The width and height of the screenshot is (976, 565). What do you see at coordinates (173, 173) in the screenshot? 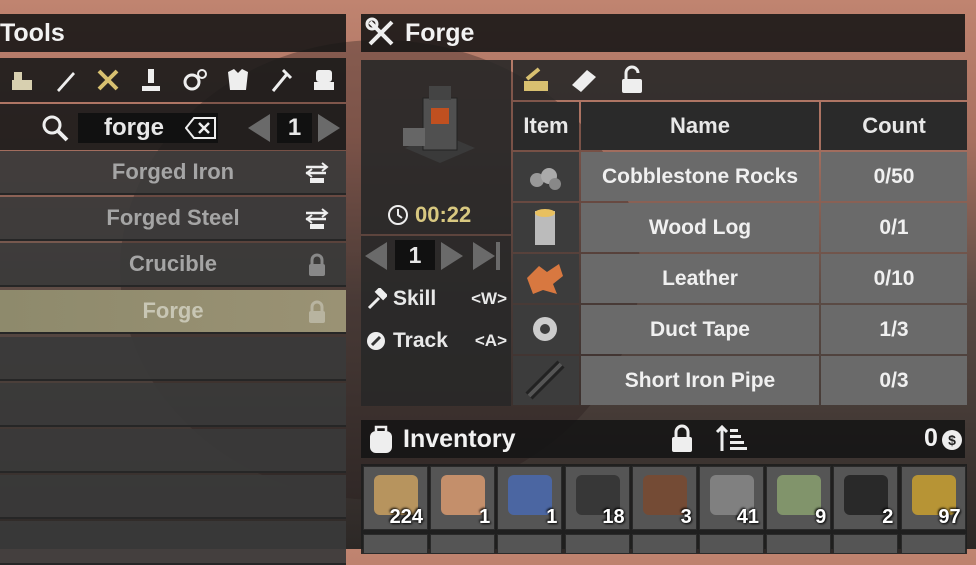
I see `recipe-row-forged-iron: Forged Iron` at bounding box center [173, 173].